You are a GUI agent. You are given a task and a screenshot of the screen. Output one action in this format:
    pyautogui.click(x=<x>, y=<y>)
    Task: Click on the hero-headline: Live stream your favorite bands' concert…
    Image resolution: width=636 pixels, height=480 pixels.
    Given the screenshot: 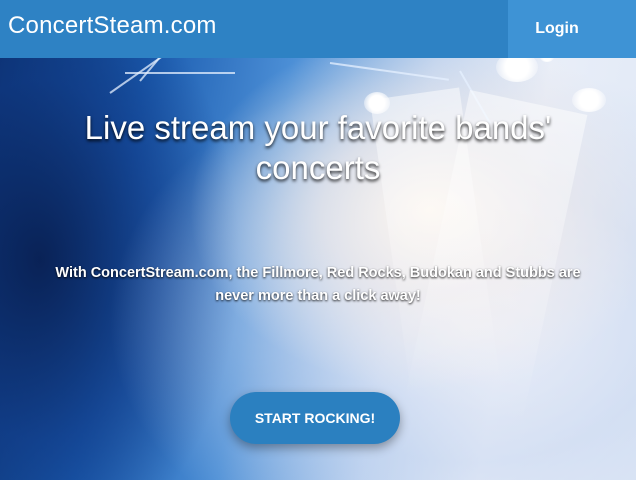 What is the action you would take?
    pyautogui.click(x=318, y=147)
    